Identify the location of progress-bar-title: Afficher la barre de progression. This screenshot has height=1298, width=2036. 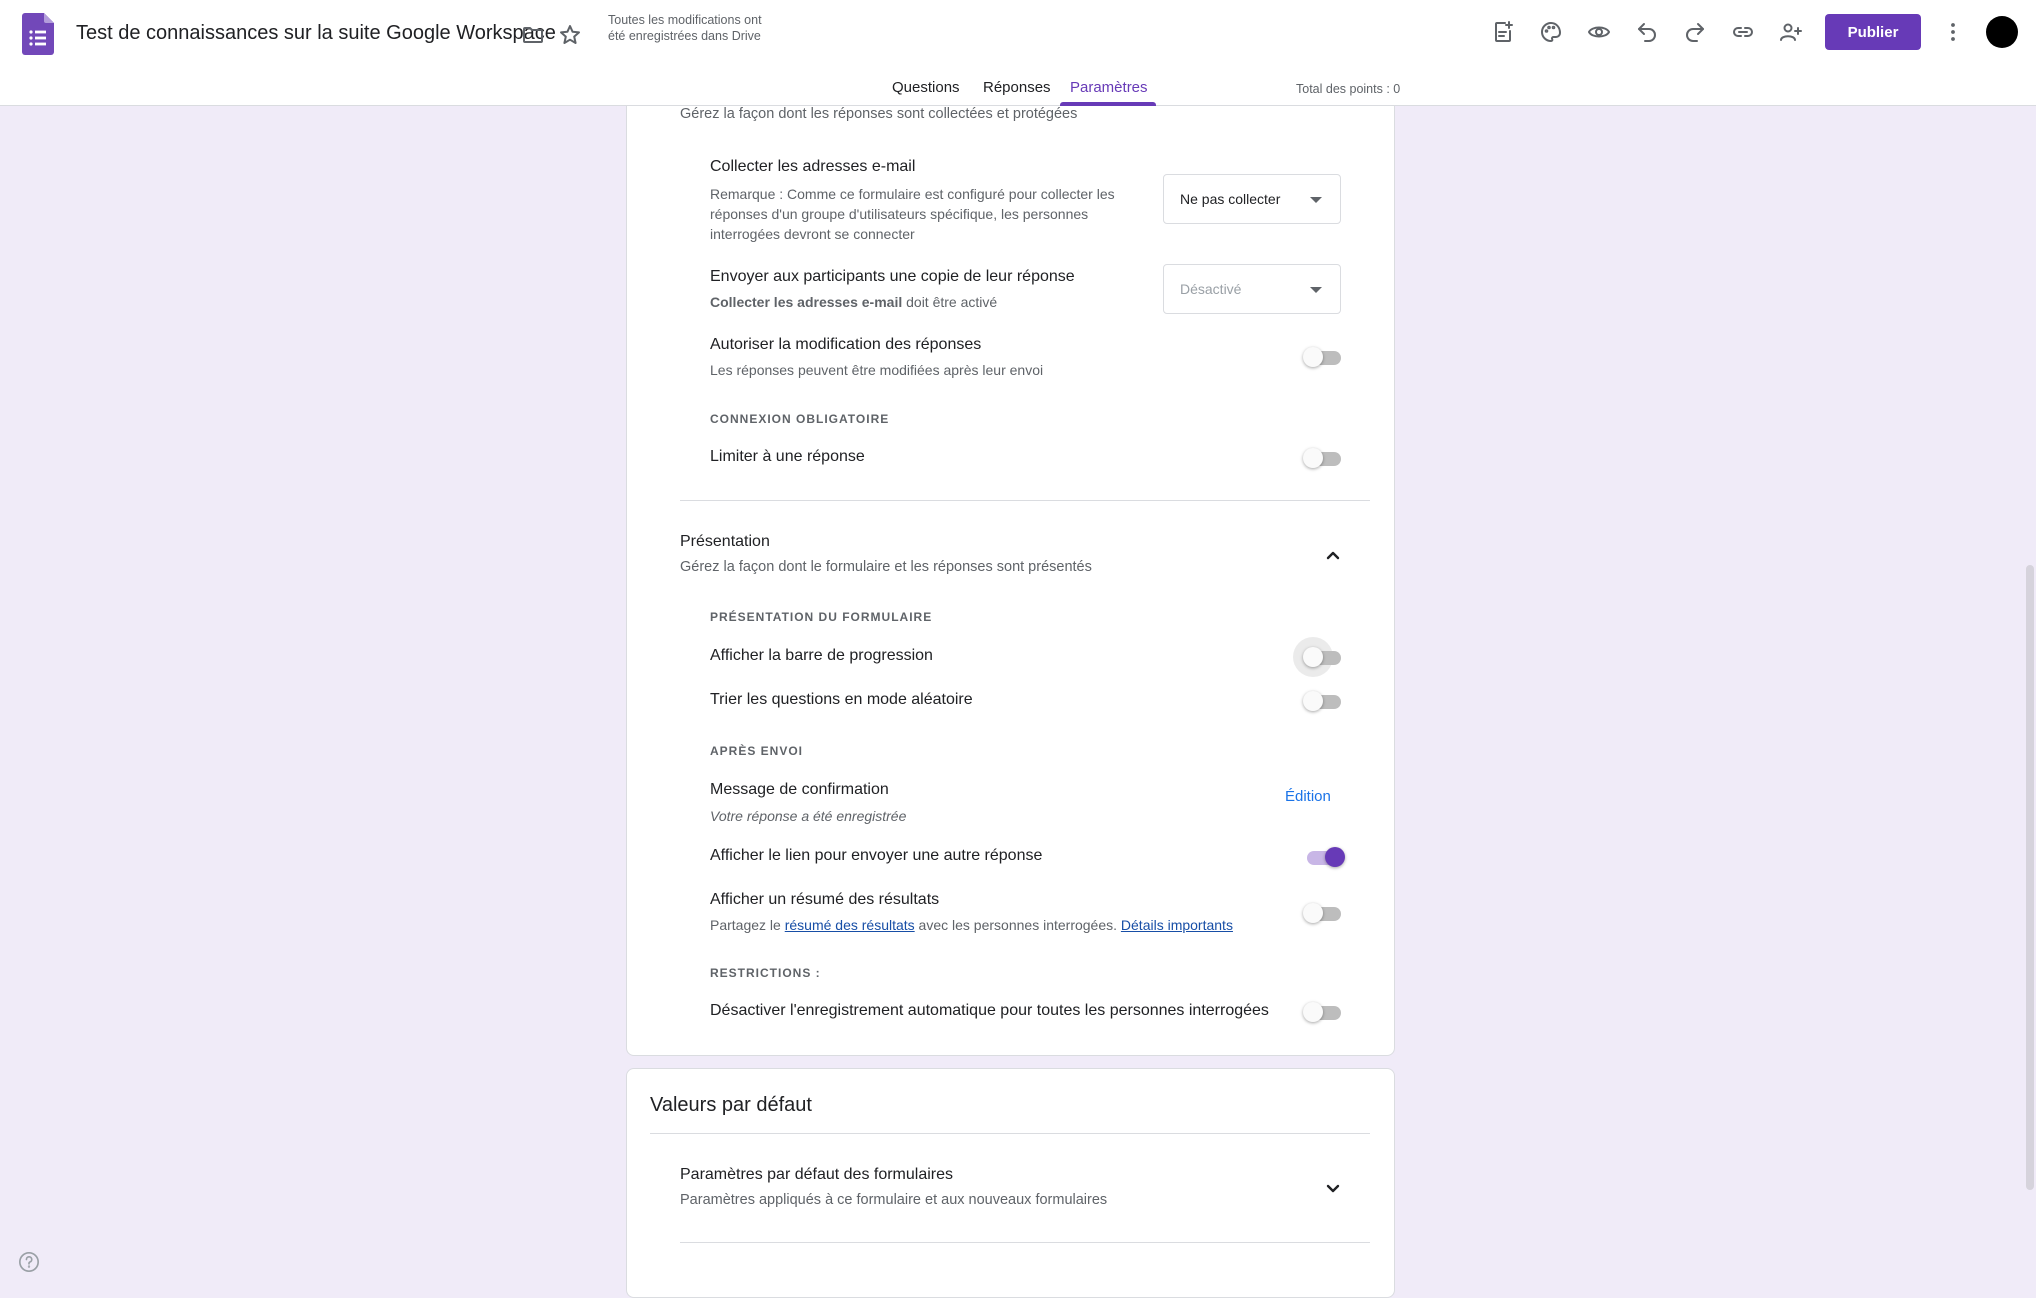
(821, 655).